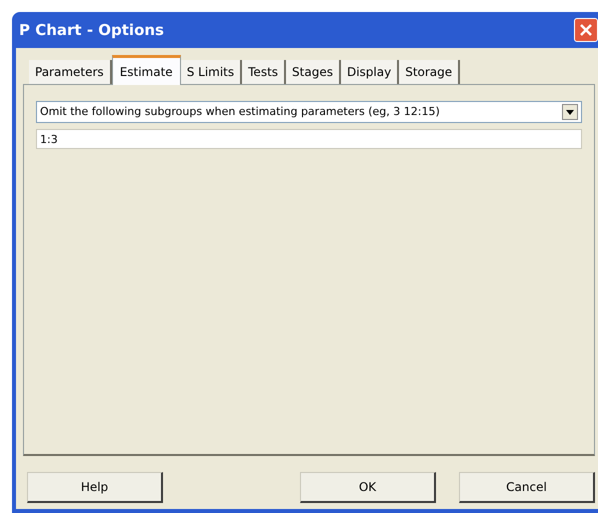  I want to click on tab: Storage, so click(429, 72).